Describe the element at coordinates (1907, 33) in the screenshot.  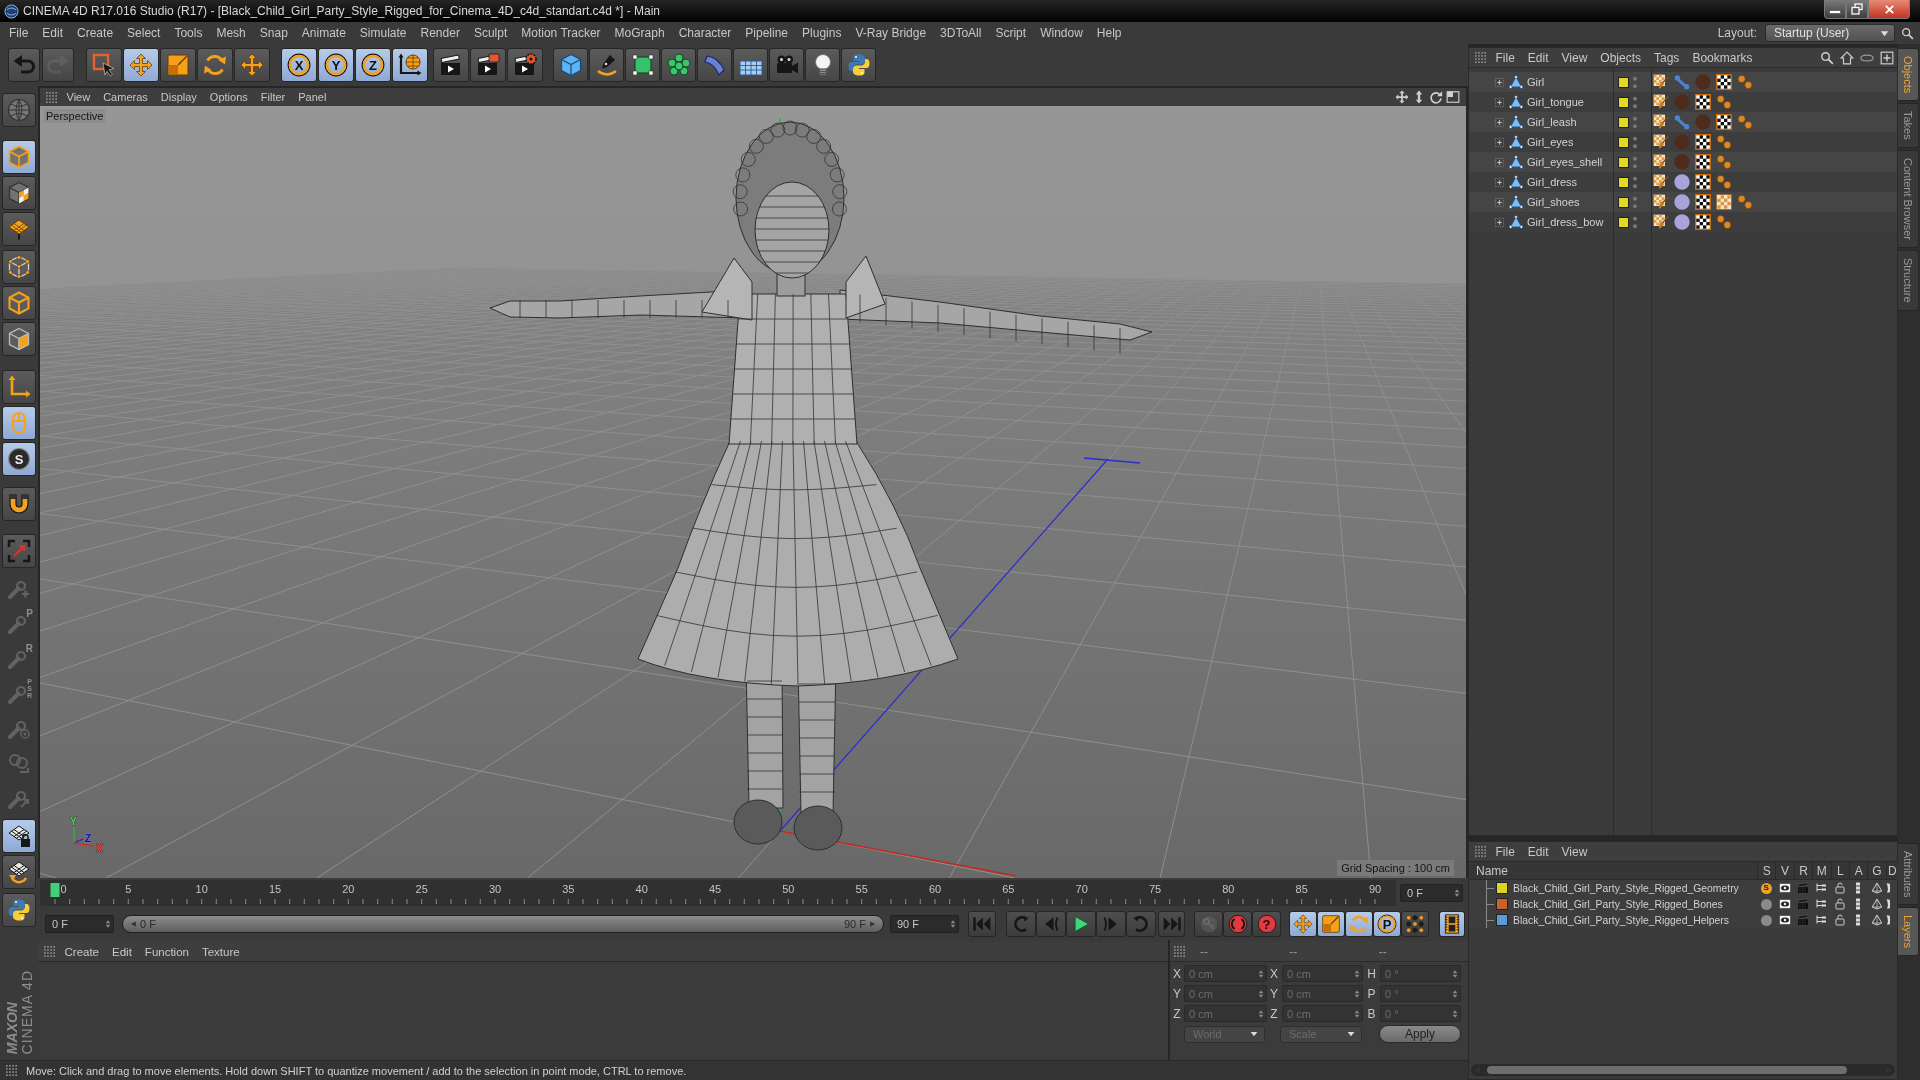
I see `search-icon` at that location.